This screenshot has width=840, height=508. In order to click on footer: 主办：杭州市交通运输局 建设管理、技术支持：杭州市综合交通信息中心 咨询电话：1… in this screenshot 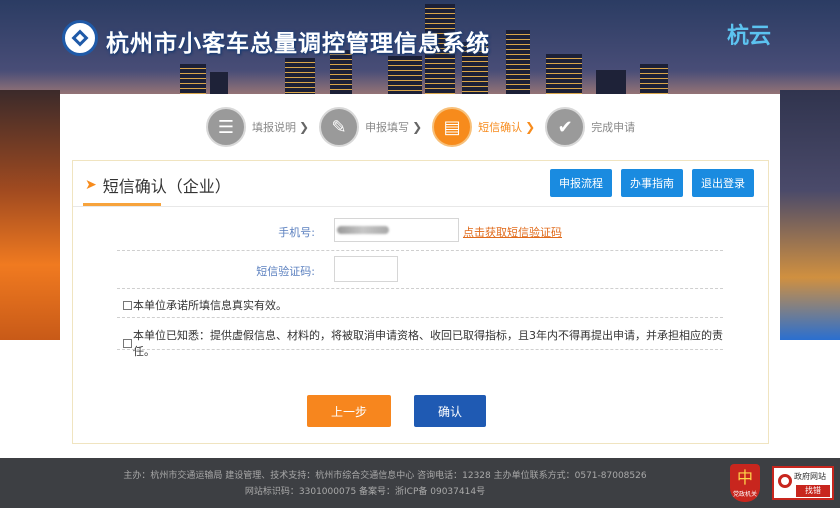, I will do `click(420, 483)`.